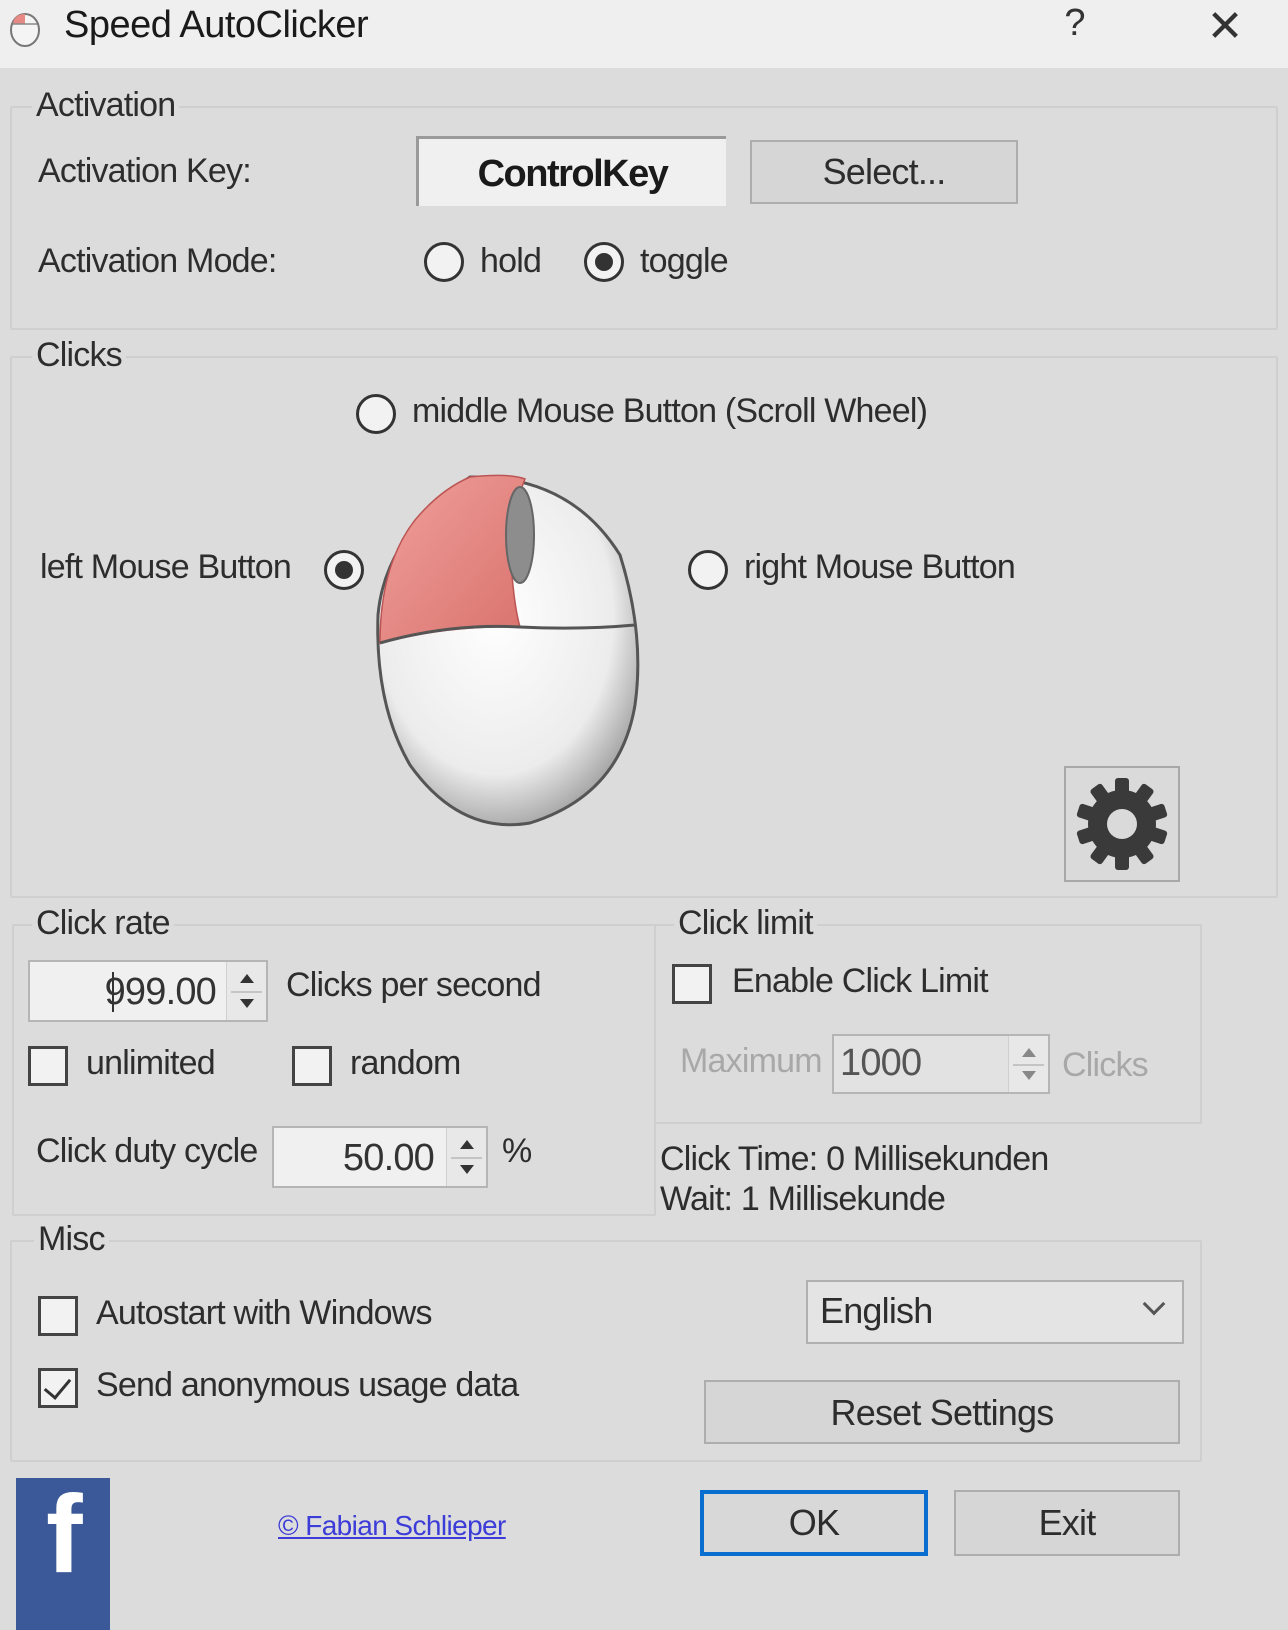 This screenshot has height=1630, width=1288. Describe the element at coordinates (517, 1151) in the screenshot. I see `duty-cycle-unit: %` at that location.